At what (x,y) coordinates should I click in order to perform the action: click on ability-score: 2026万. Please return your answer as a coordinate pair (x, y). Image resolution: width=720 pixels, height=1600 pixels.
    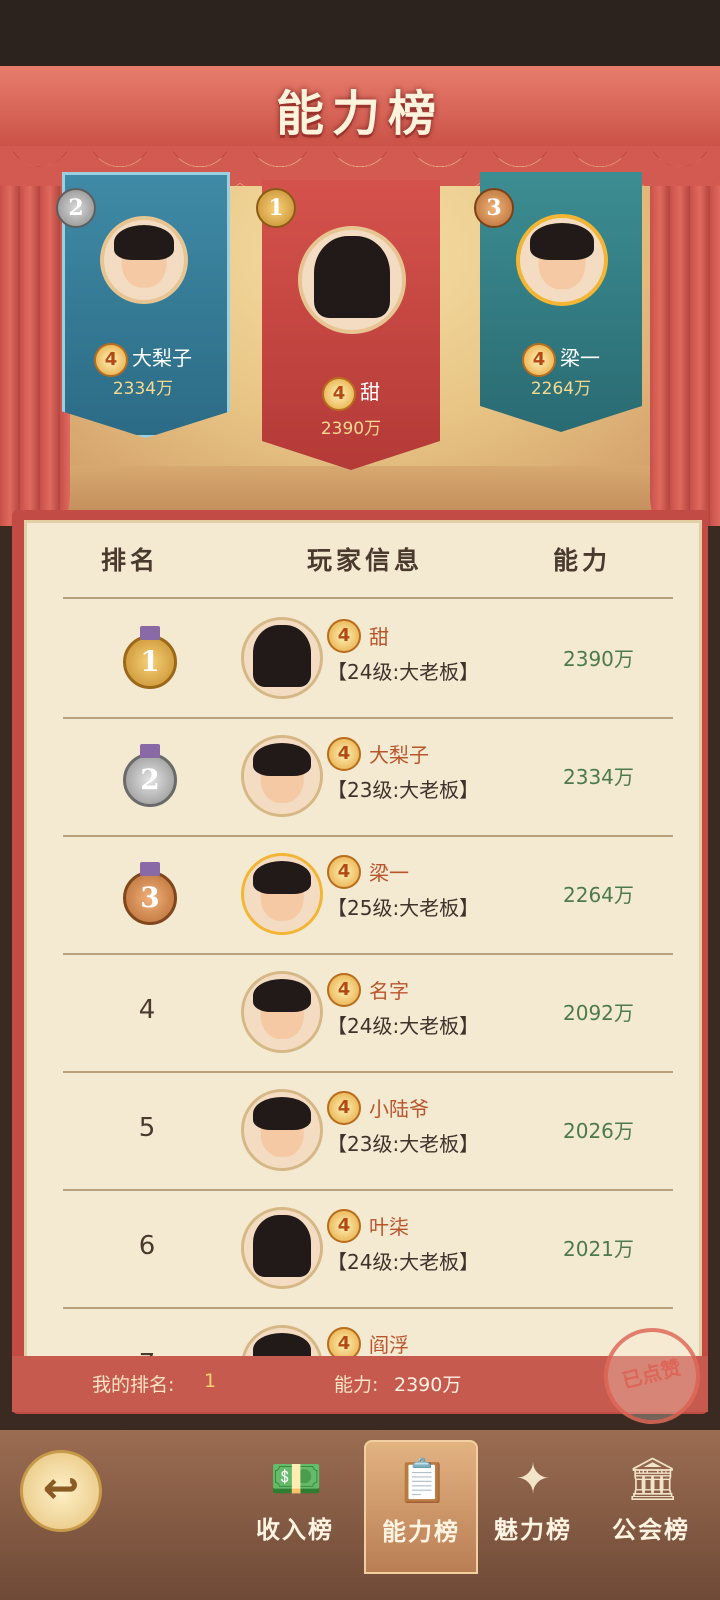
    Looking at the image, I should click on (598, 1131).